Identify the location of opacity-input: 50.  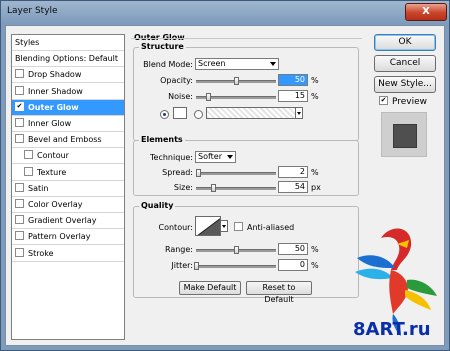
(293, 80).